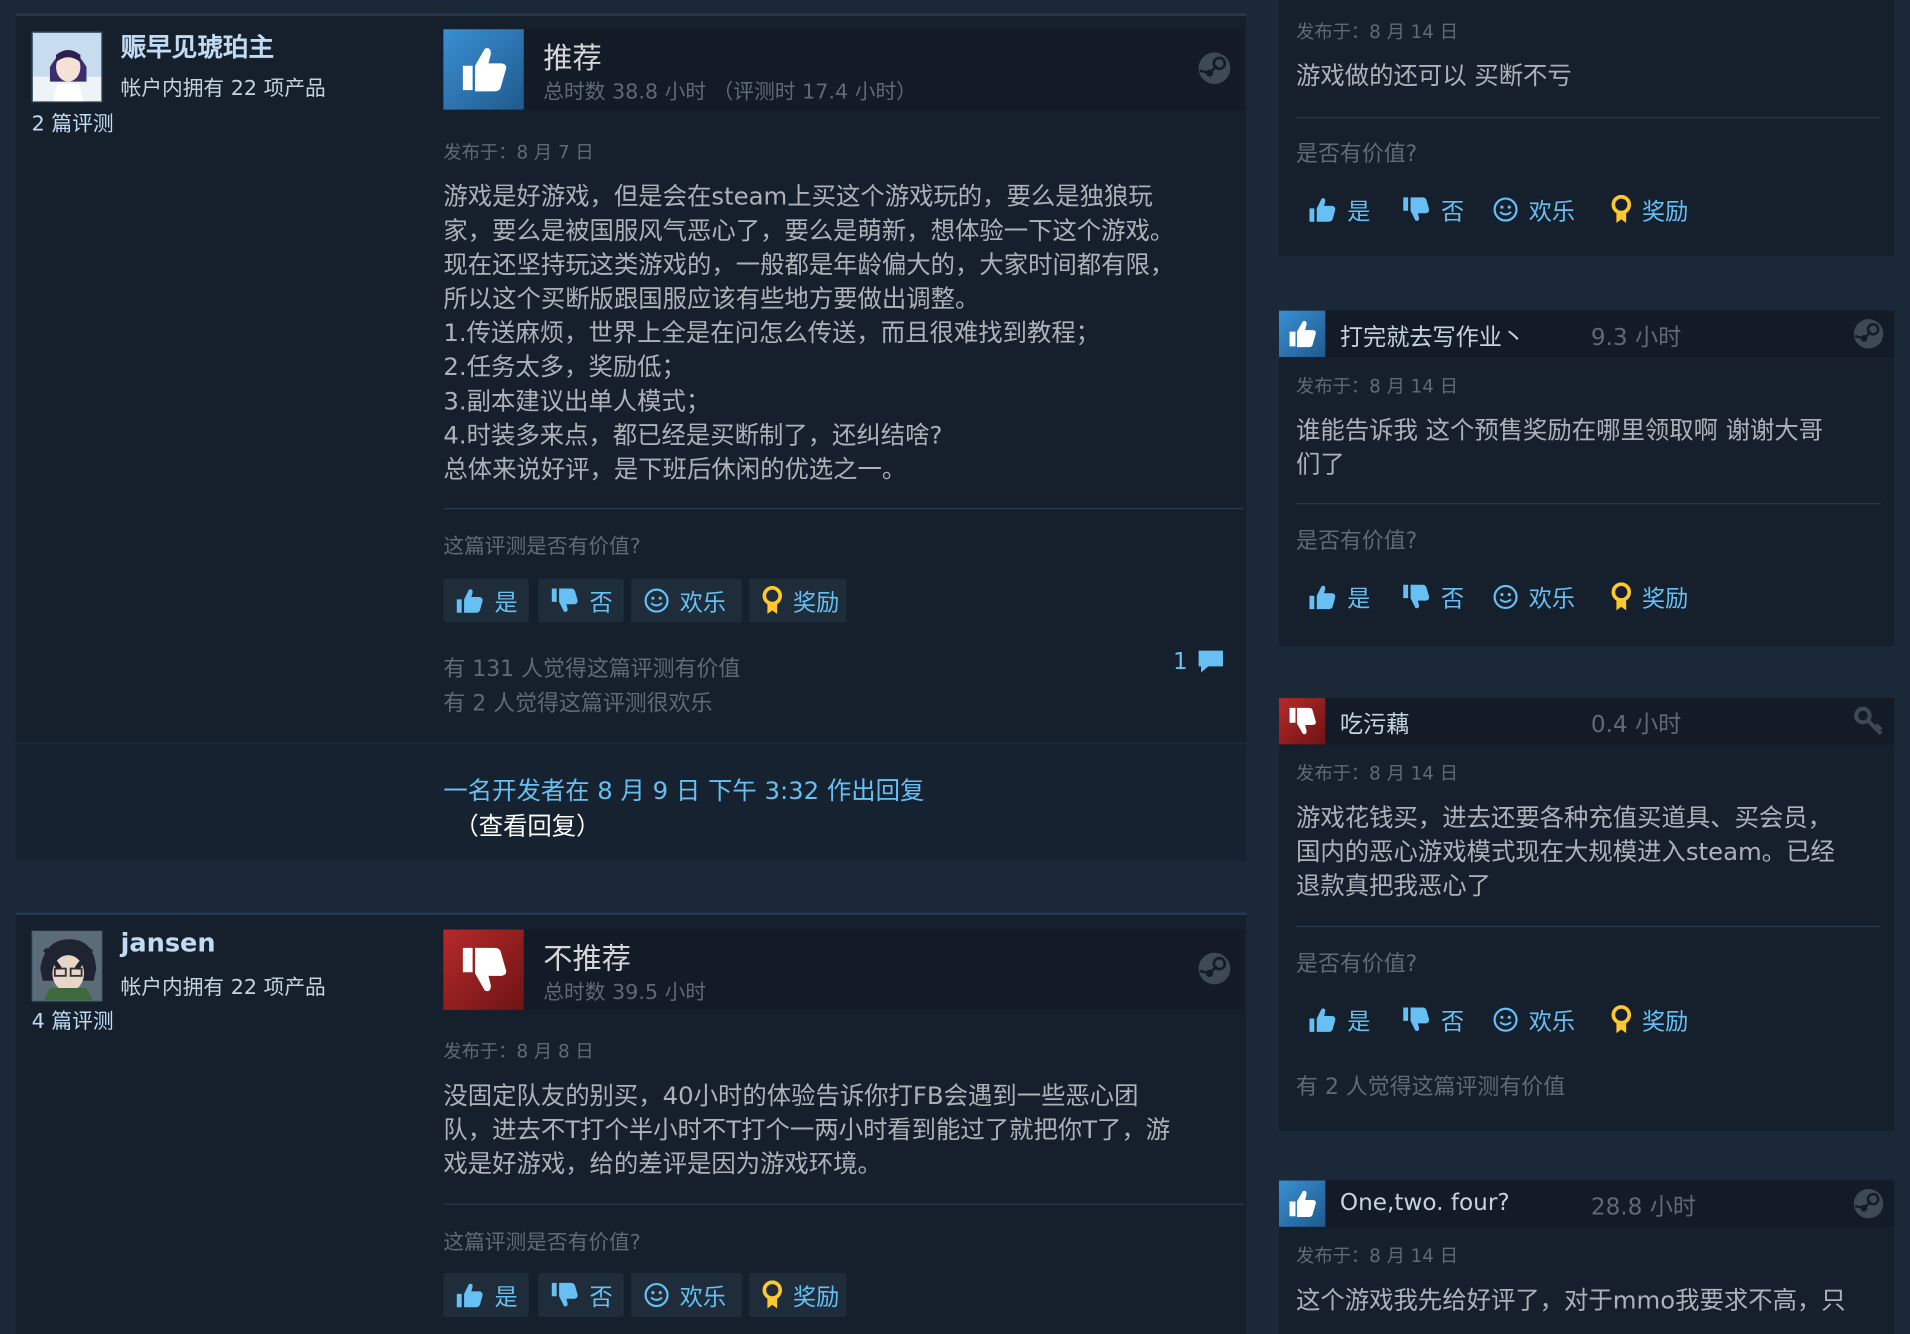 The image size is (1910, 1334). Describe the element at coordinates (73, 1019) in the screenshot. I see `author-review-count: 4 篇评测` at that location.